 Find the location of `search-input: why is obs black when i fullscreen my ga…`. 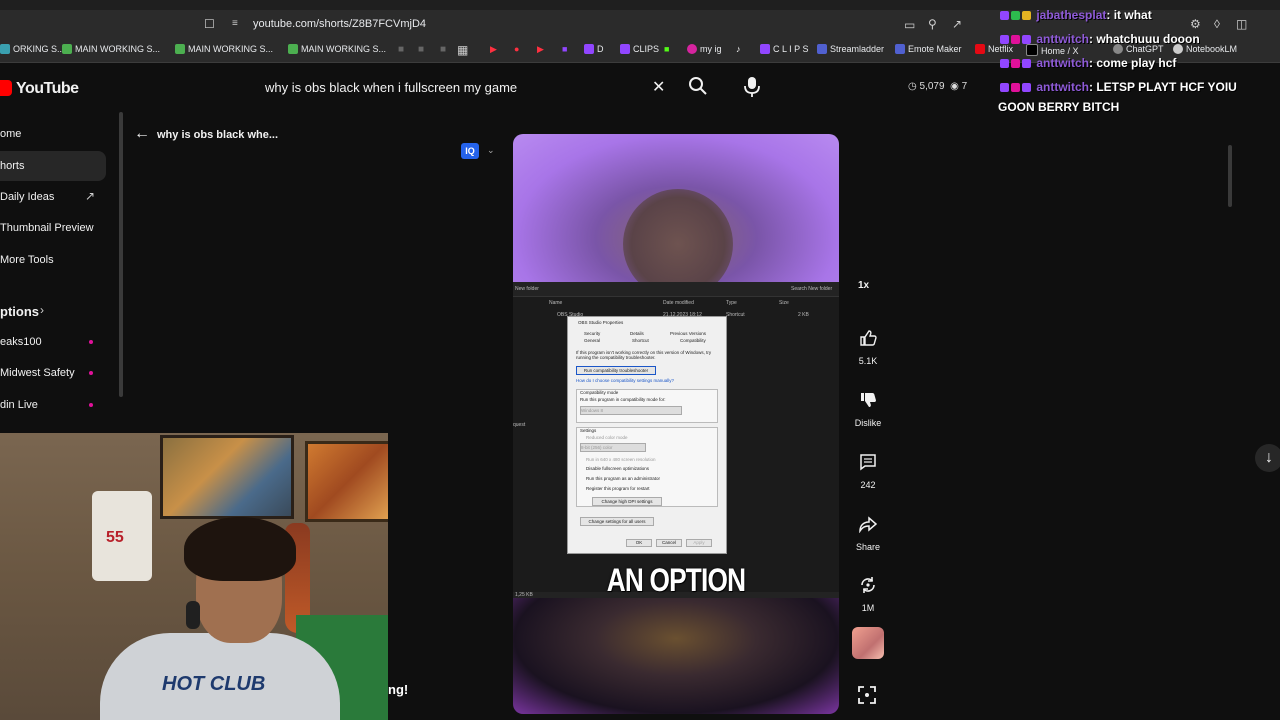

search-input: why is obs black when i fullscreen my ga… is located at coordinates (465, 88).